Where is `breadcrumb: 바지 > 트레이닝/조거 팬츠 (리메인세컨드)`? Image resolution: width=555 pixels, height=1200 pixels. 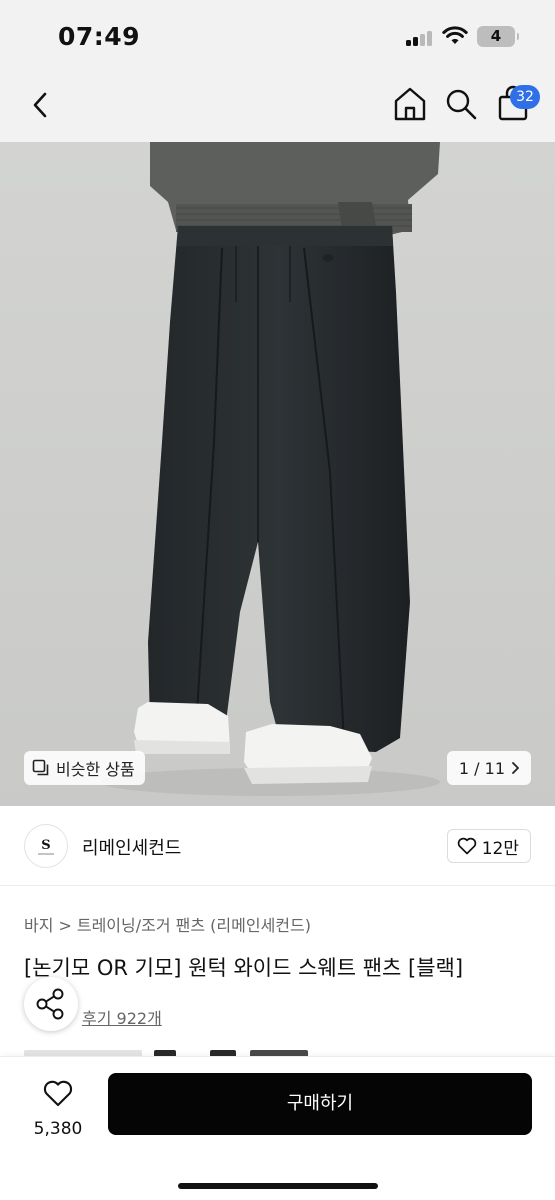 breadcrumb: 바지 > 트레이닝/조거 팬츠 (리메인세컨드) is located at coordinates (167, 924).